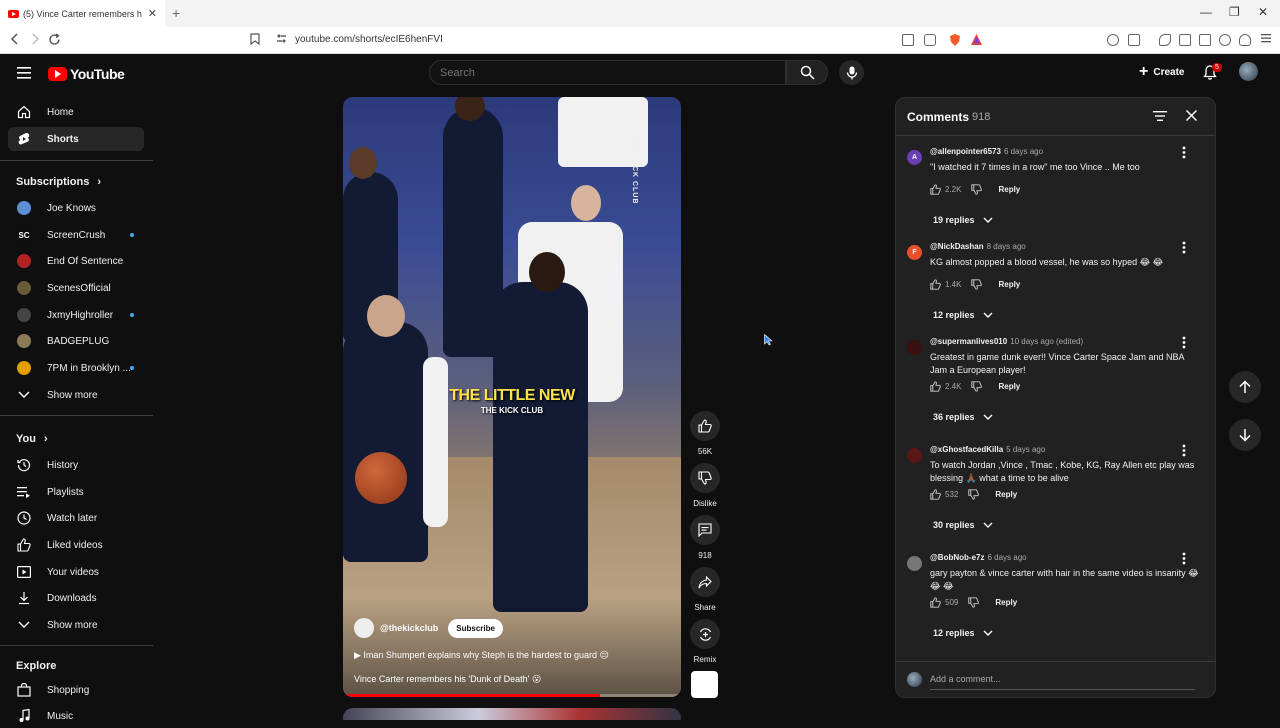 This screenshot has width=1280, height=728. I want to click on sidebar-item-home: Home, so click(76, 112).